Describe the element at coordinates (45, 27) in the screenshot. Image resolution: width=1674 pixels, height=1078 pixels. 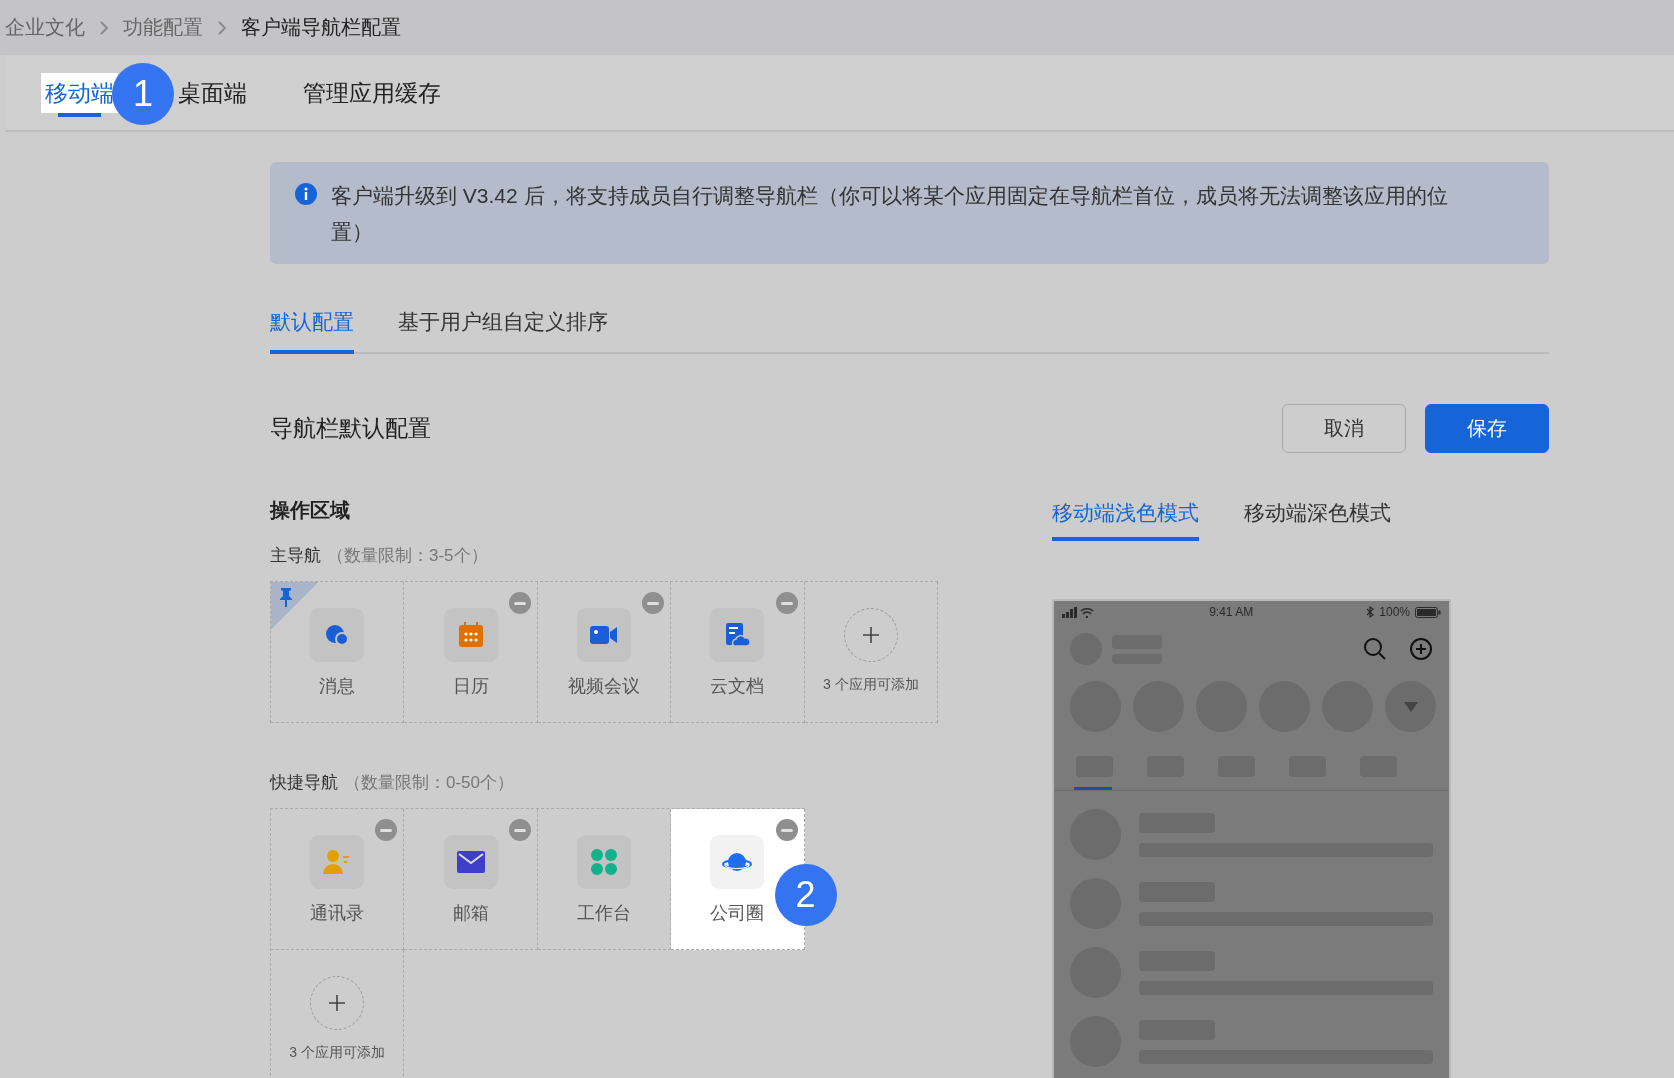
I see `breadcrumb-item: 企业文化` at that location.